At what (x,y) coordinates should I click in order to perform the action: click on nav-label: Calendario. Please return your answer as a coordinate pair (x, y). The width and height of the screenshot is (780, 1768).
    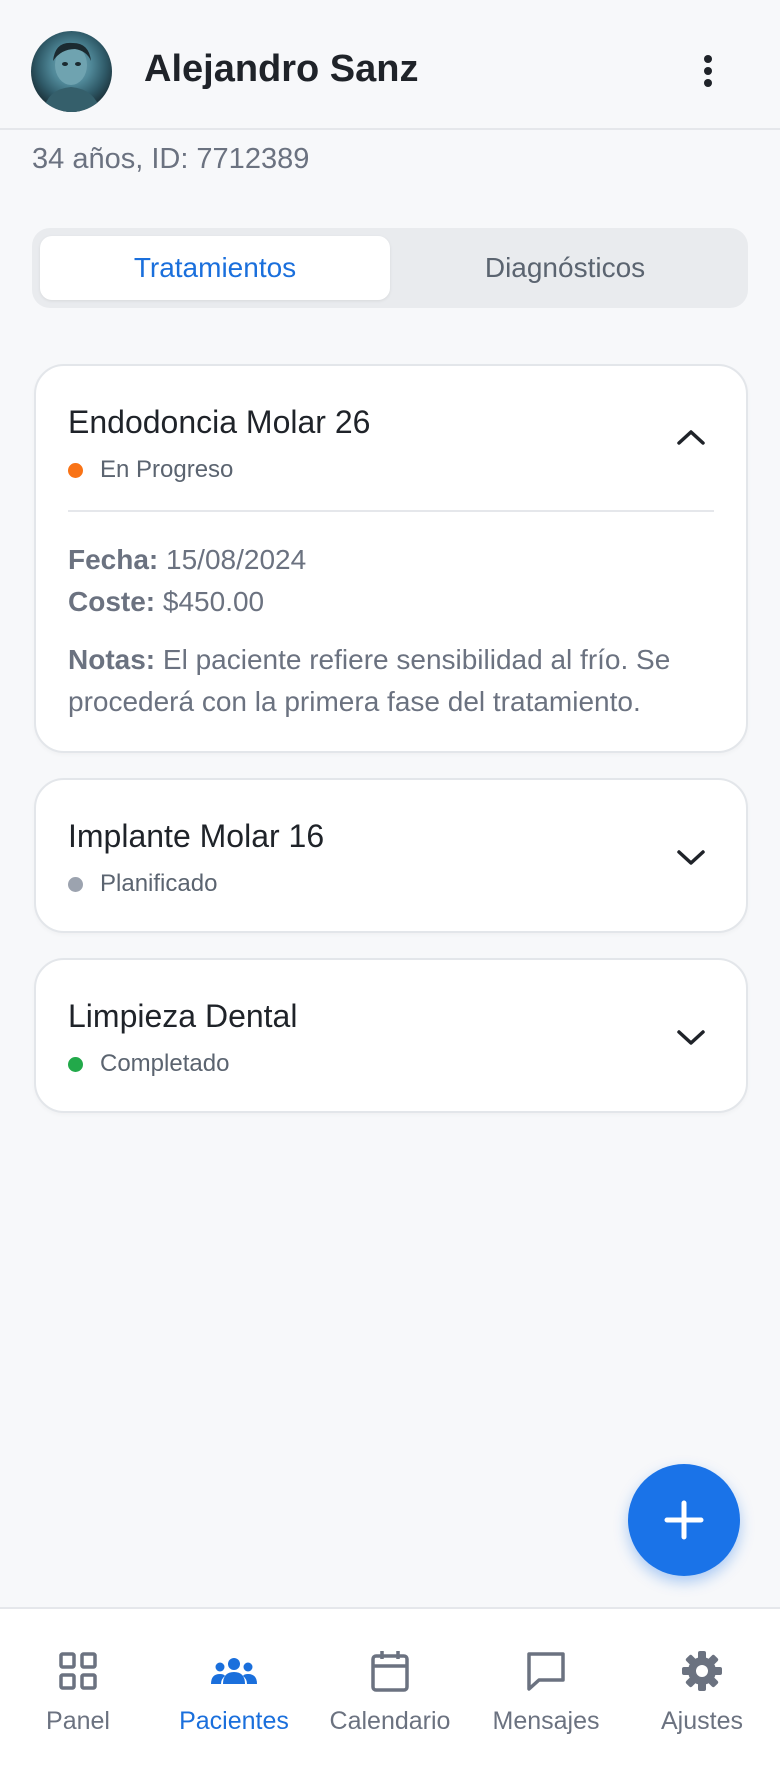
    Looking at the image, I should click on (390, 1721).